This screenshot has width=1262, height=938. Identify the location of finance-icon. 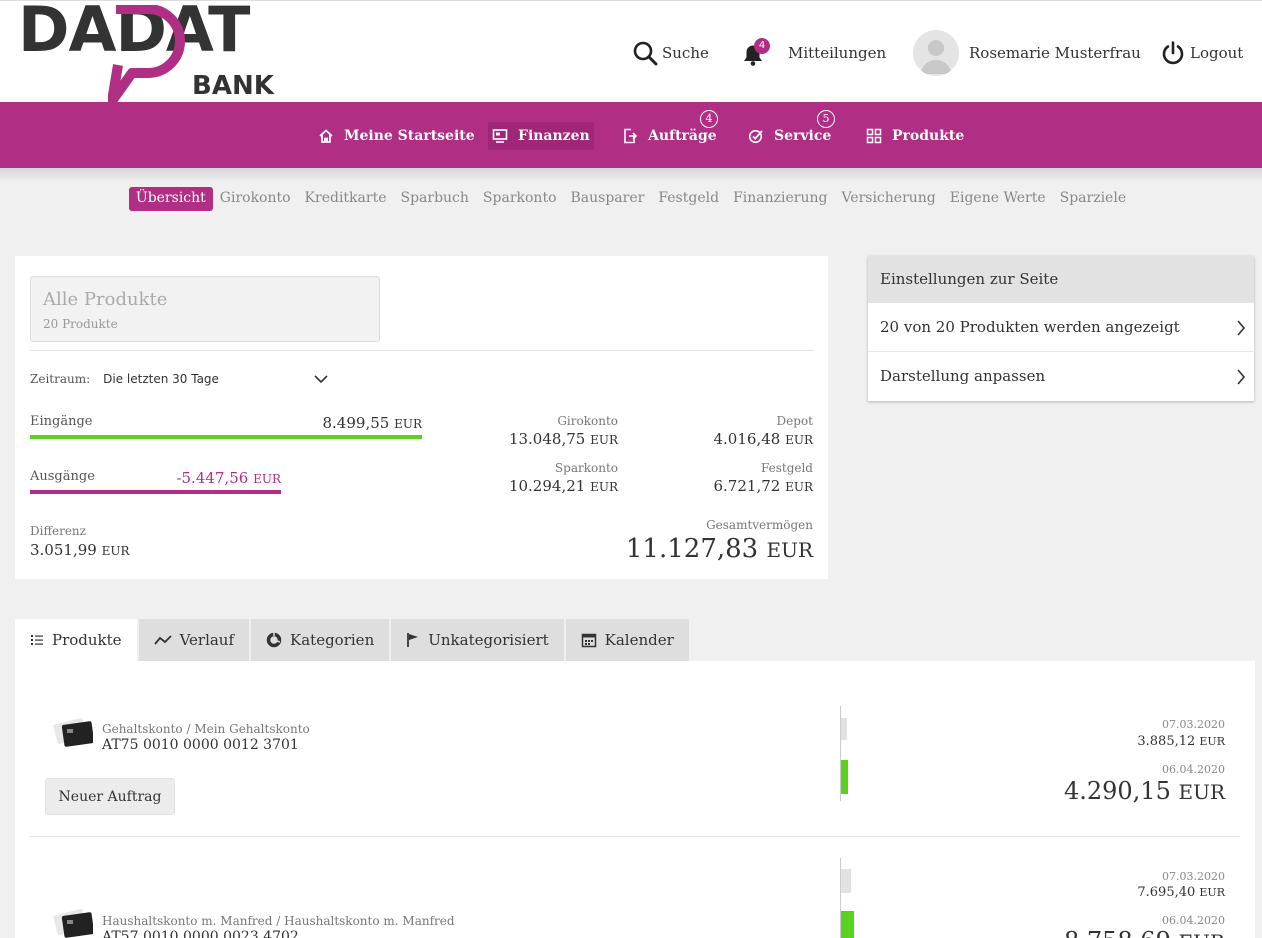
(500, 136).